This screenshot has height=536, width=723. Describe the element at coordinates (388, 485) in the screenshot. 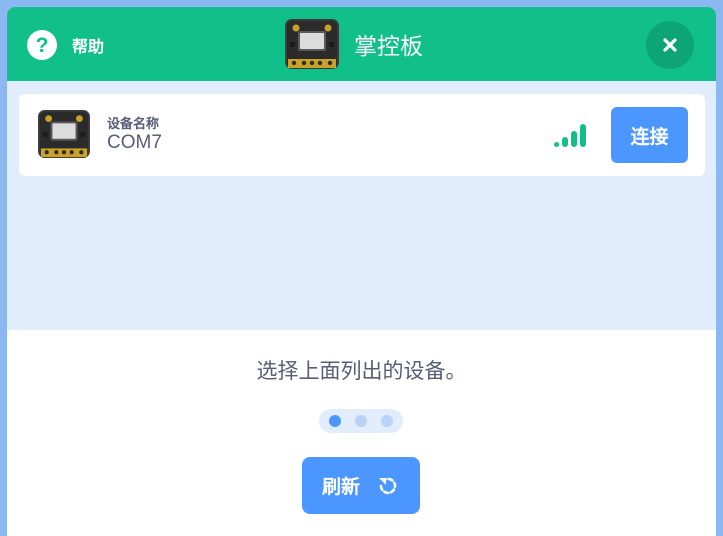

I see `refresh-icon` at that location.